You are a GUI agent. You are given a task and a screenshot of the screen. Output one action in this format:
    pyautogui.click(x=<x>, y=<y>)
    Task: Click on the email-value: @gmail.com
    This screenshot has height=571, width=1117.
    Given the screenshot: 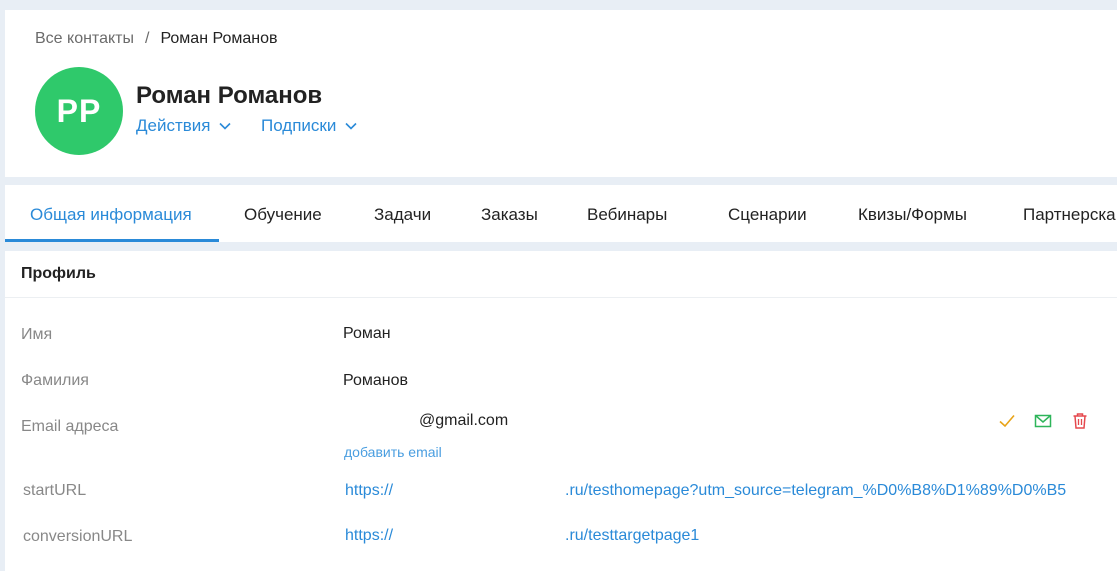 What is the action you would take?
    pyautogui.click(x=464, y=420)
    